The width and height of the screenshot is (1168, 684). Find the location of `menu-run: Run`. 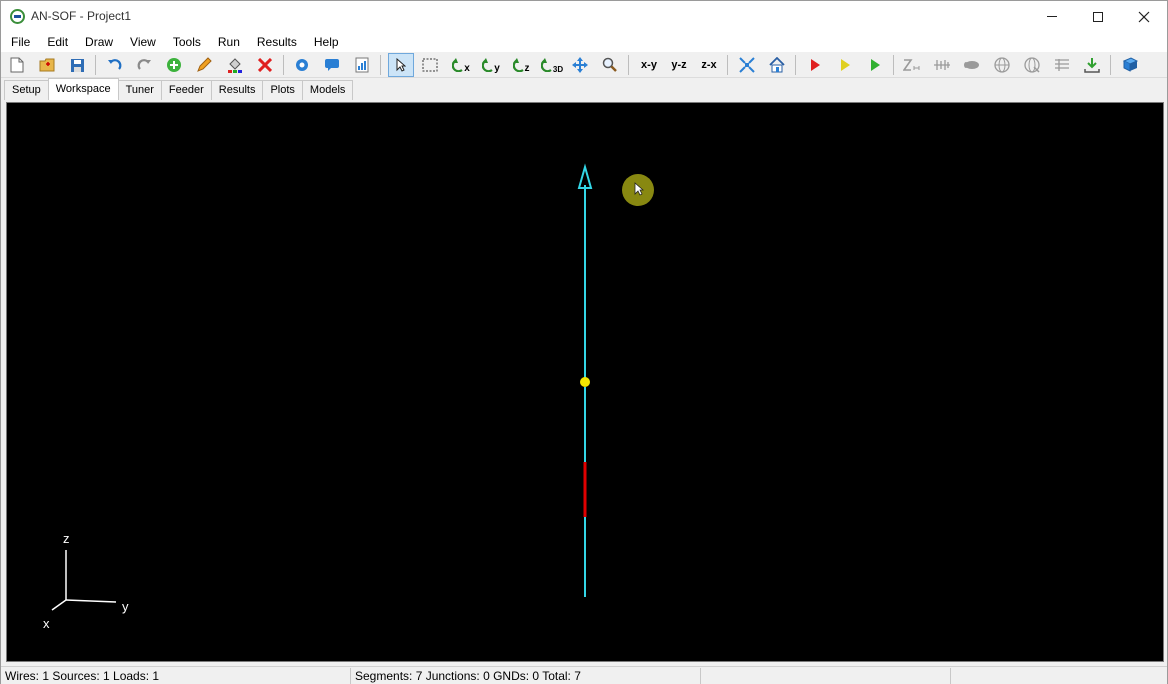

menu-run: Run is located at coordinates (228, 42).